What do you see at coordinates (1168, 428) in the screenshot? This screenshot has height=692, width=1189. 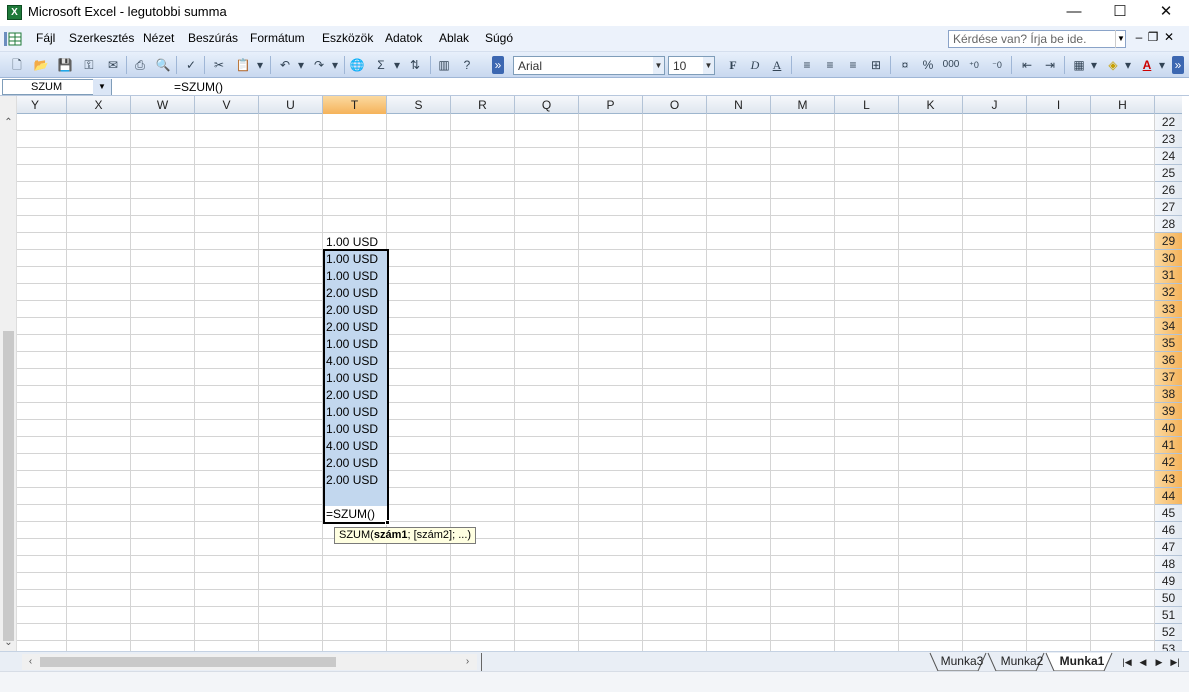 I see `row-header-40: 40` at bounding box center [1168, 428].